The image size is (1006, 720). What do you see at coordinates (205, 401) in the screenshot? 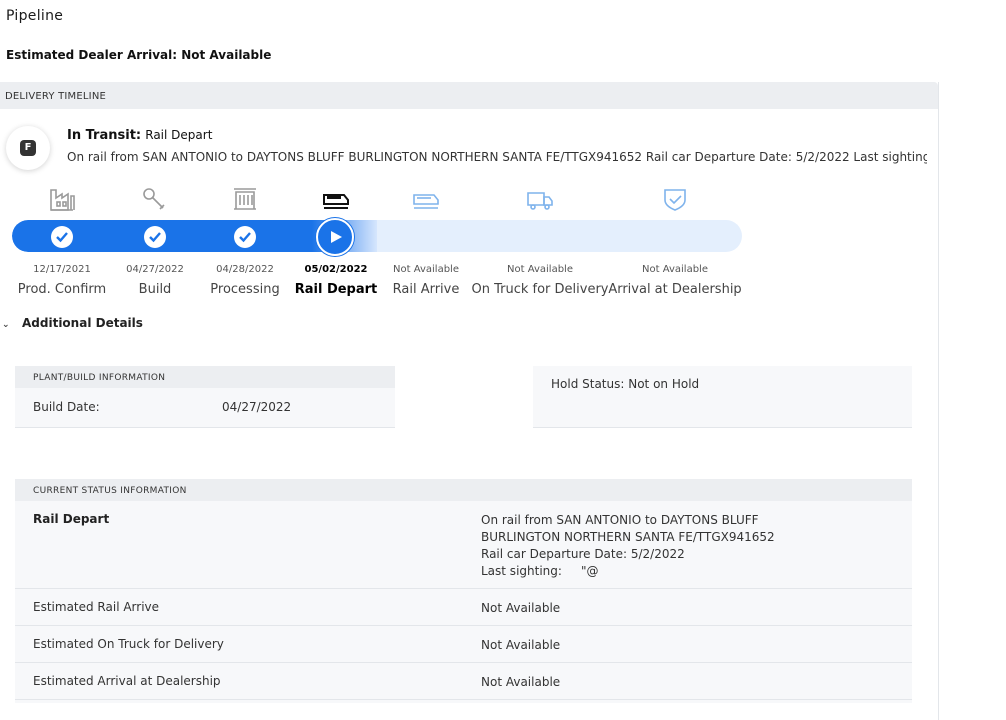
I see `build-date-row: Build Date: 04/27/2022` at bounding box center [205, 401].